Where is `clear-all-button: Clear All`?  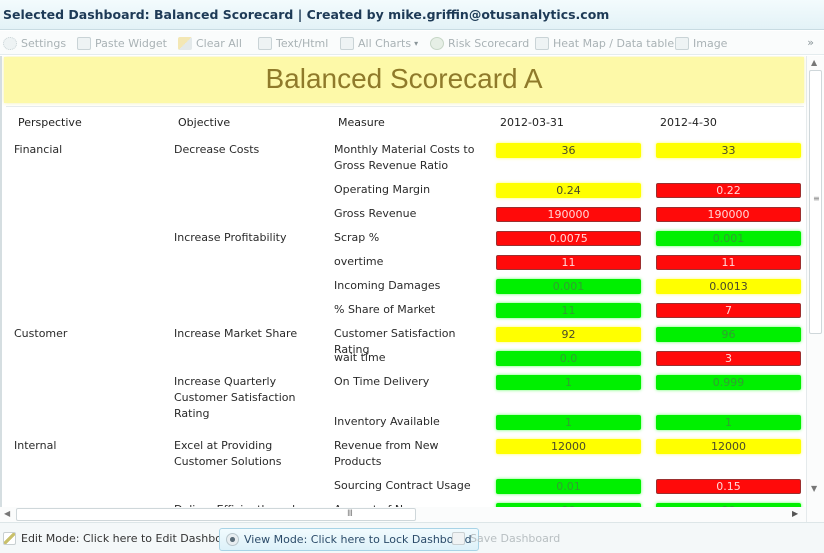
clear-all-button: Clear All is located at coordinates (210, 43).